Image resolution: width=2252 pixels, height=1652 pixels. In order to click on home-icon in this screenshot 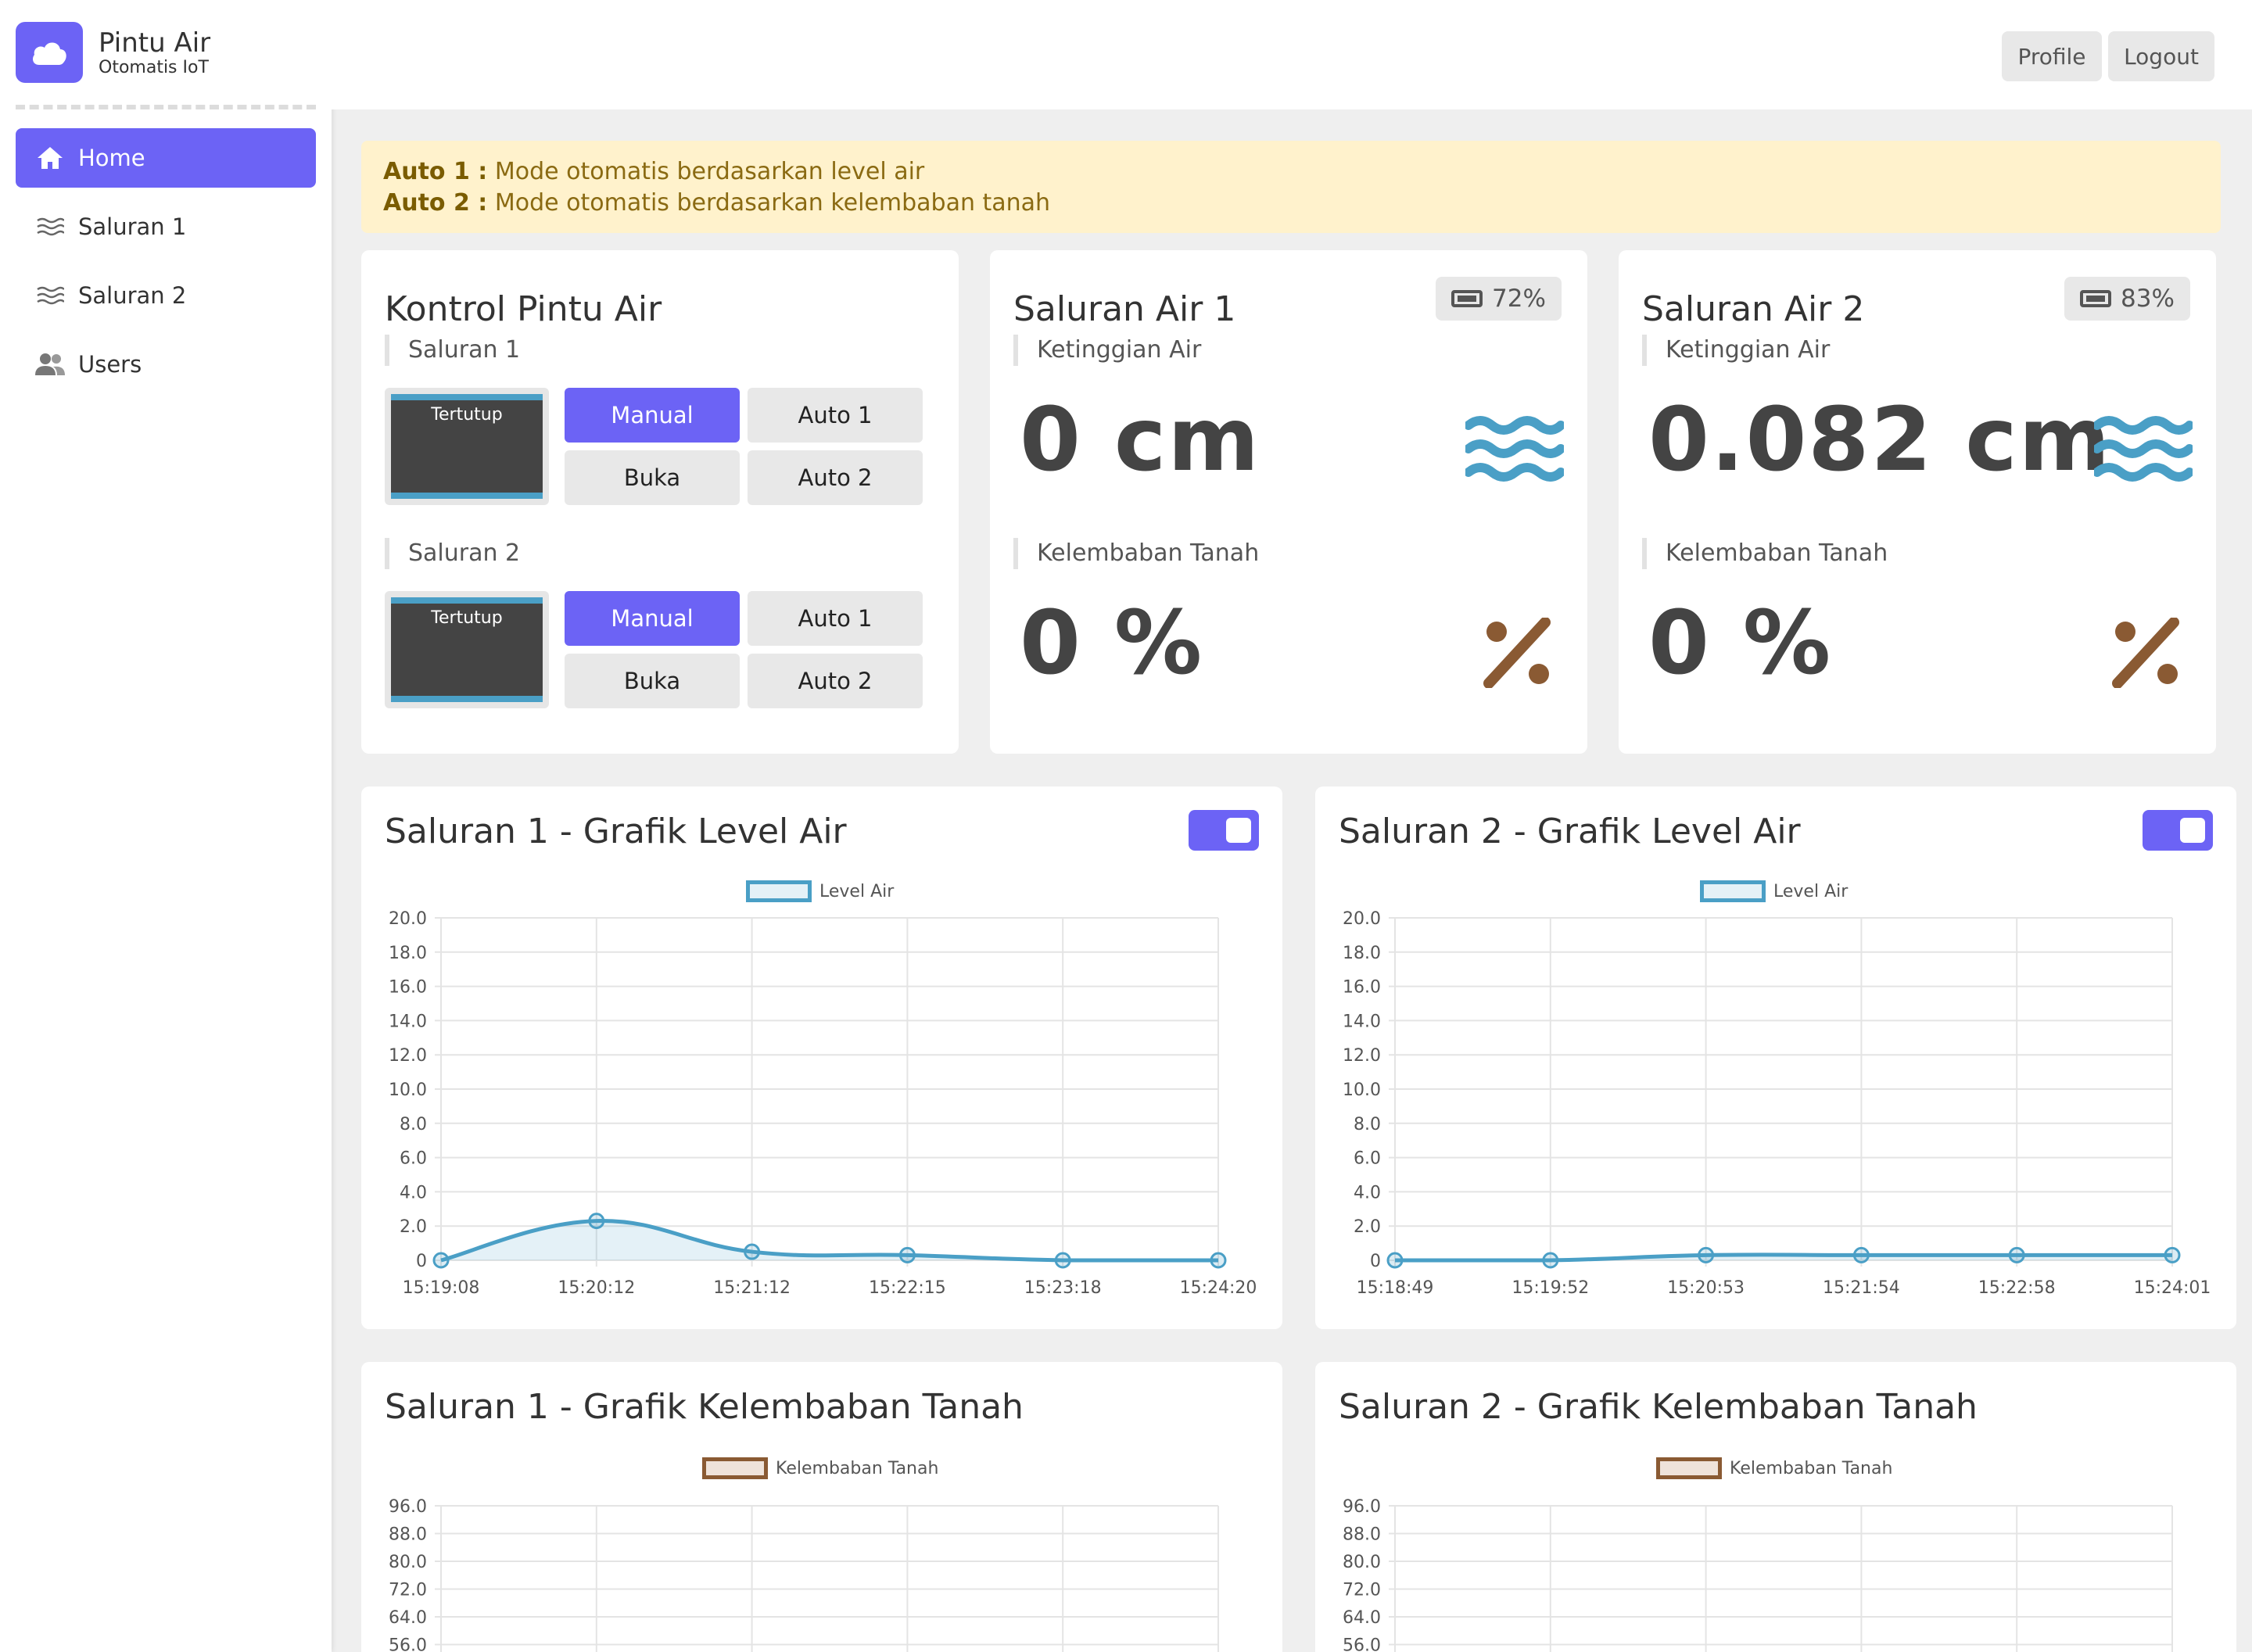, I will do `click(50, 158)`.